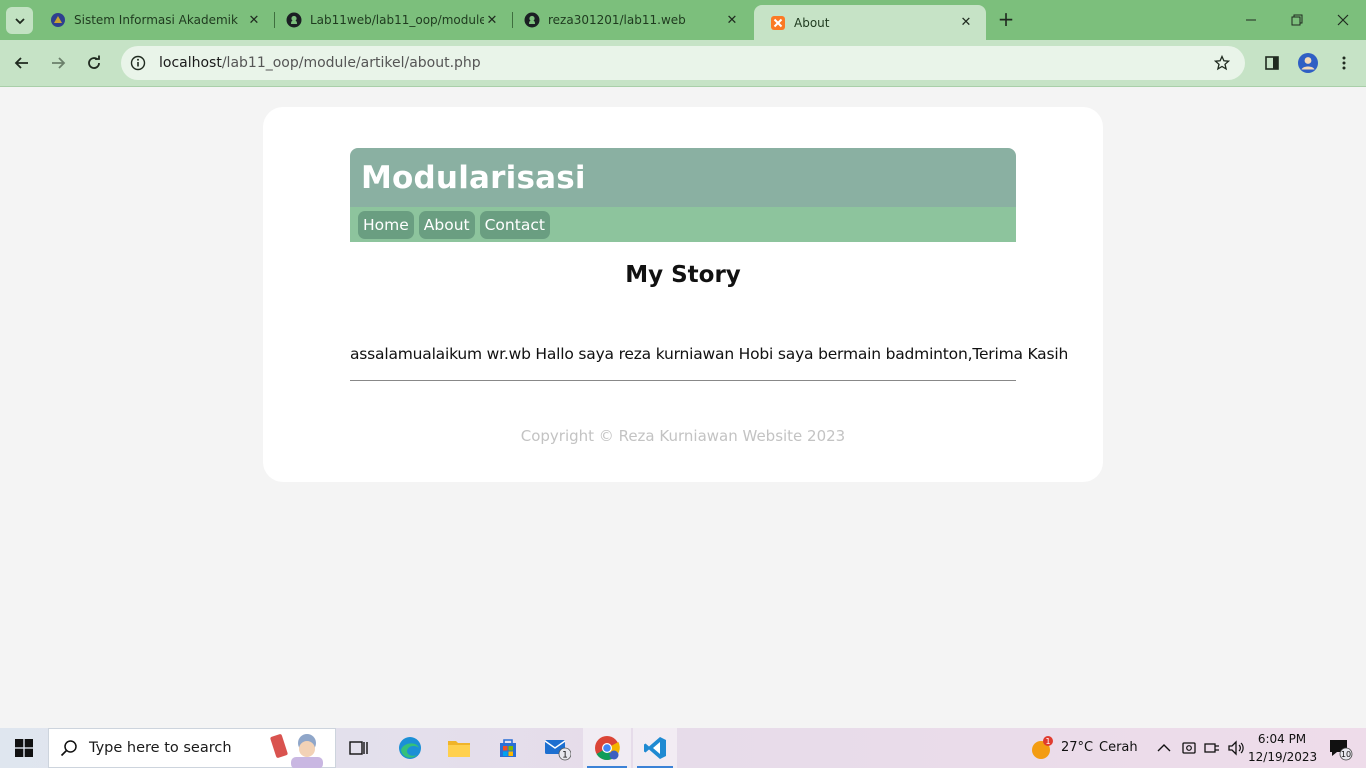 This screenshot has height=768, width=1366. I want to click on tab-title: Lab11web/lab11_oop/module/, so click(397, 20).